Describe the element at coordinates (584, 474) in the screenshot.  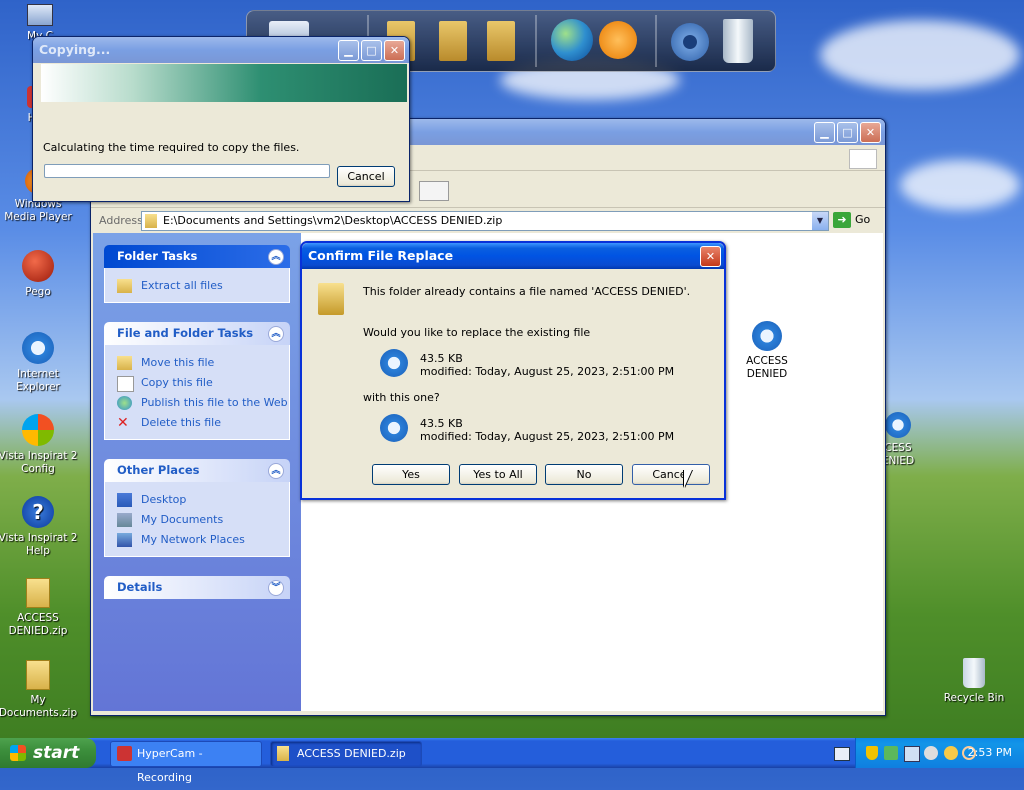
I see `no-button: No` at that location.